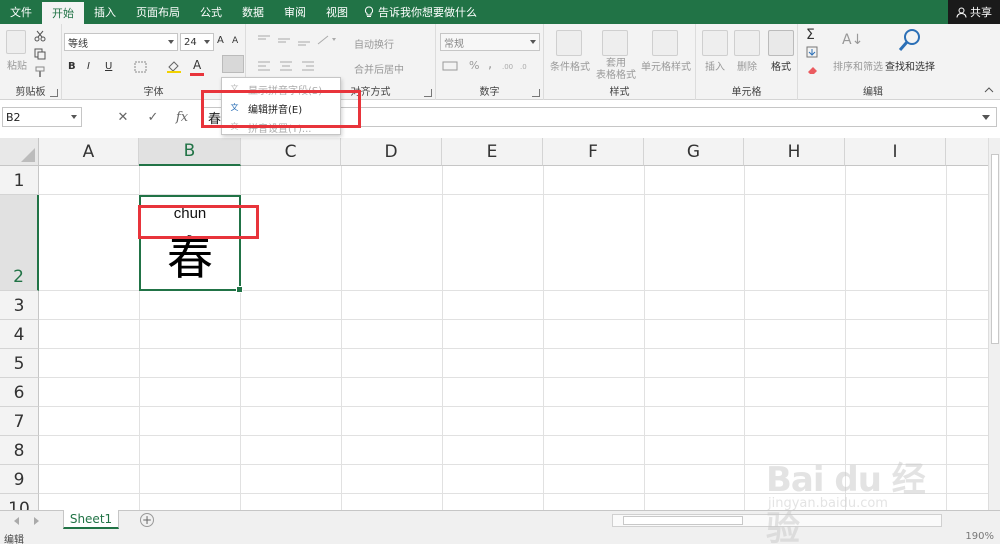 This screenshot has width=1000, height=544. I want to click on tab-home: 开始, so click(63, 13).